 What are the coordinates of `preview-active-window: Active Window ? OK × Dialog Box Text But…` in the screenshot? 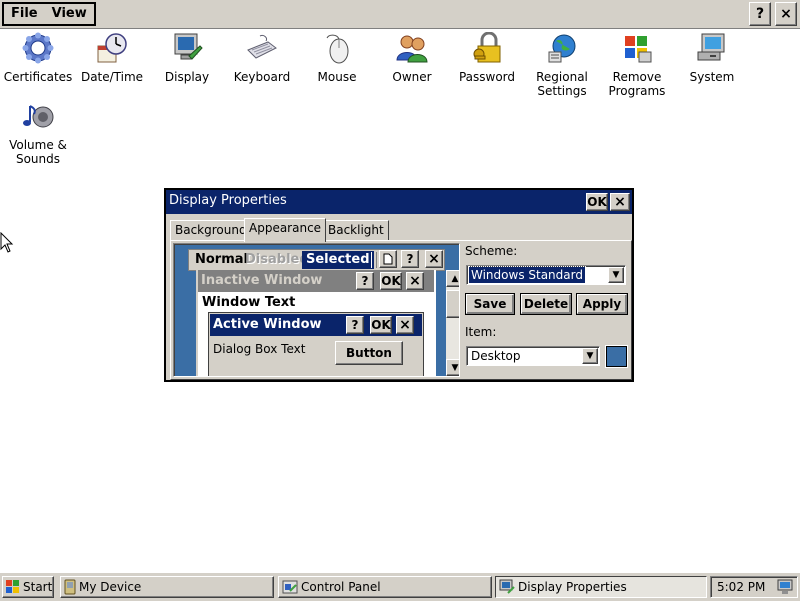 It's located at (316, 344).